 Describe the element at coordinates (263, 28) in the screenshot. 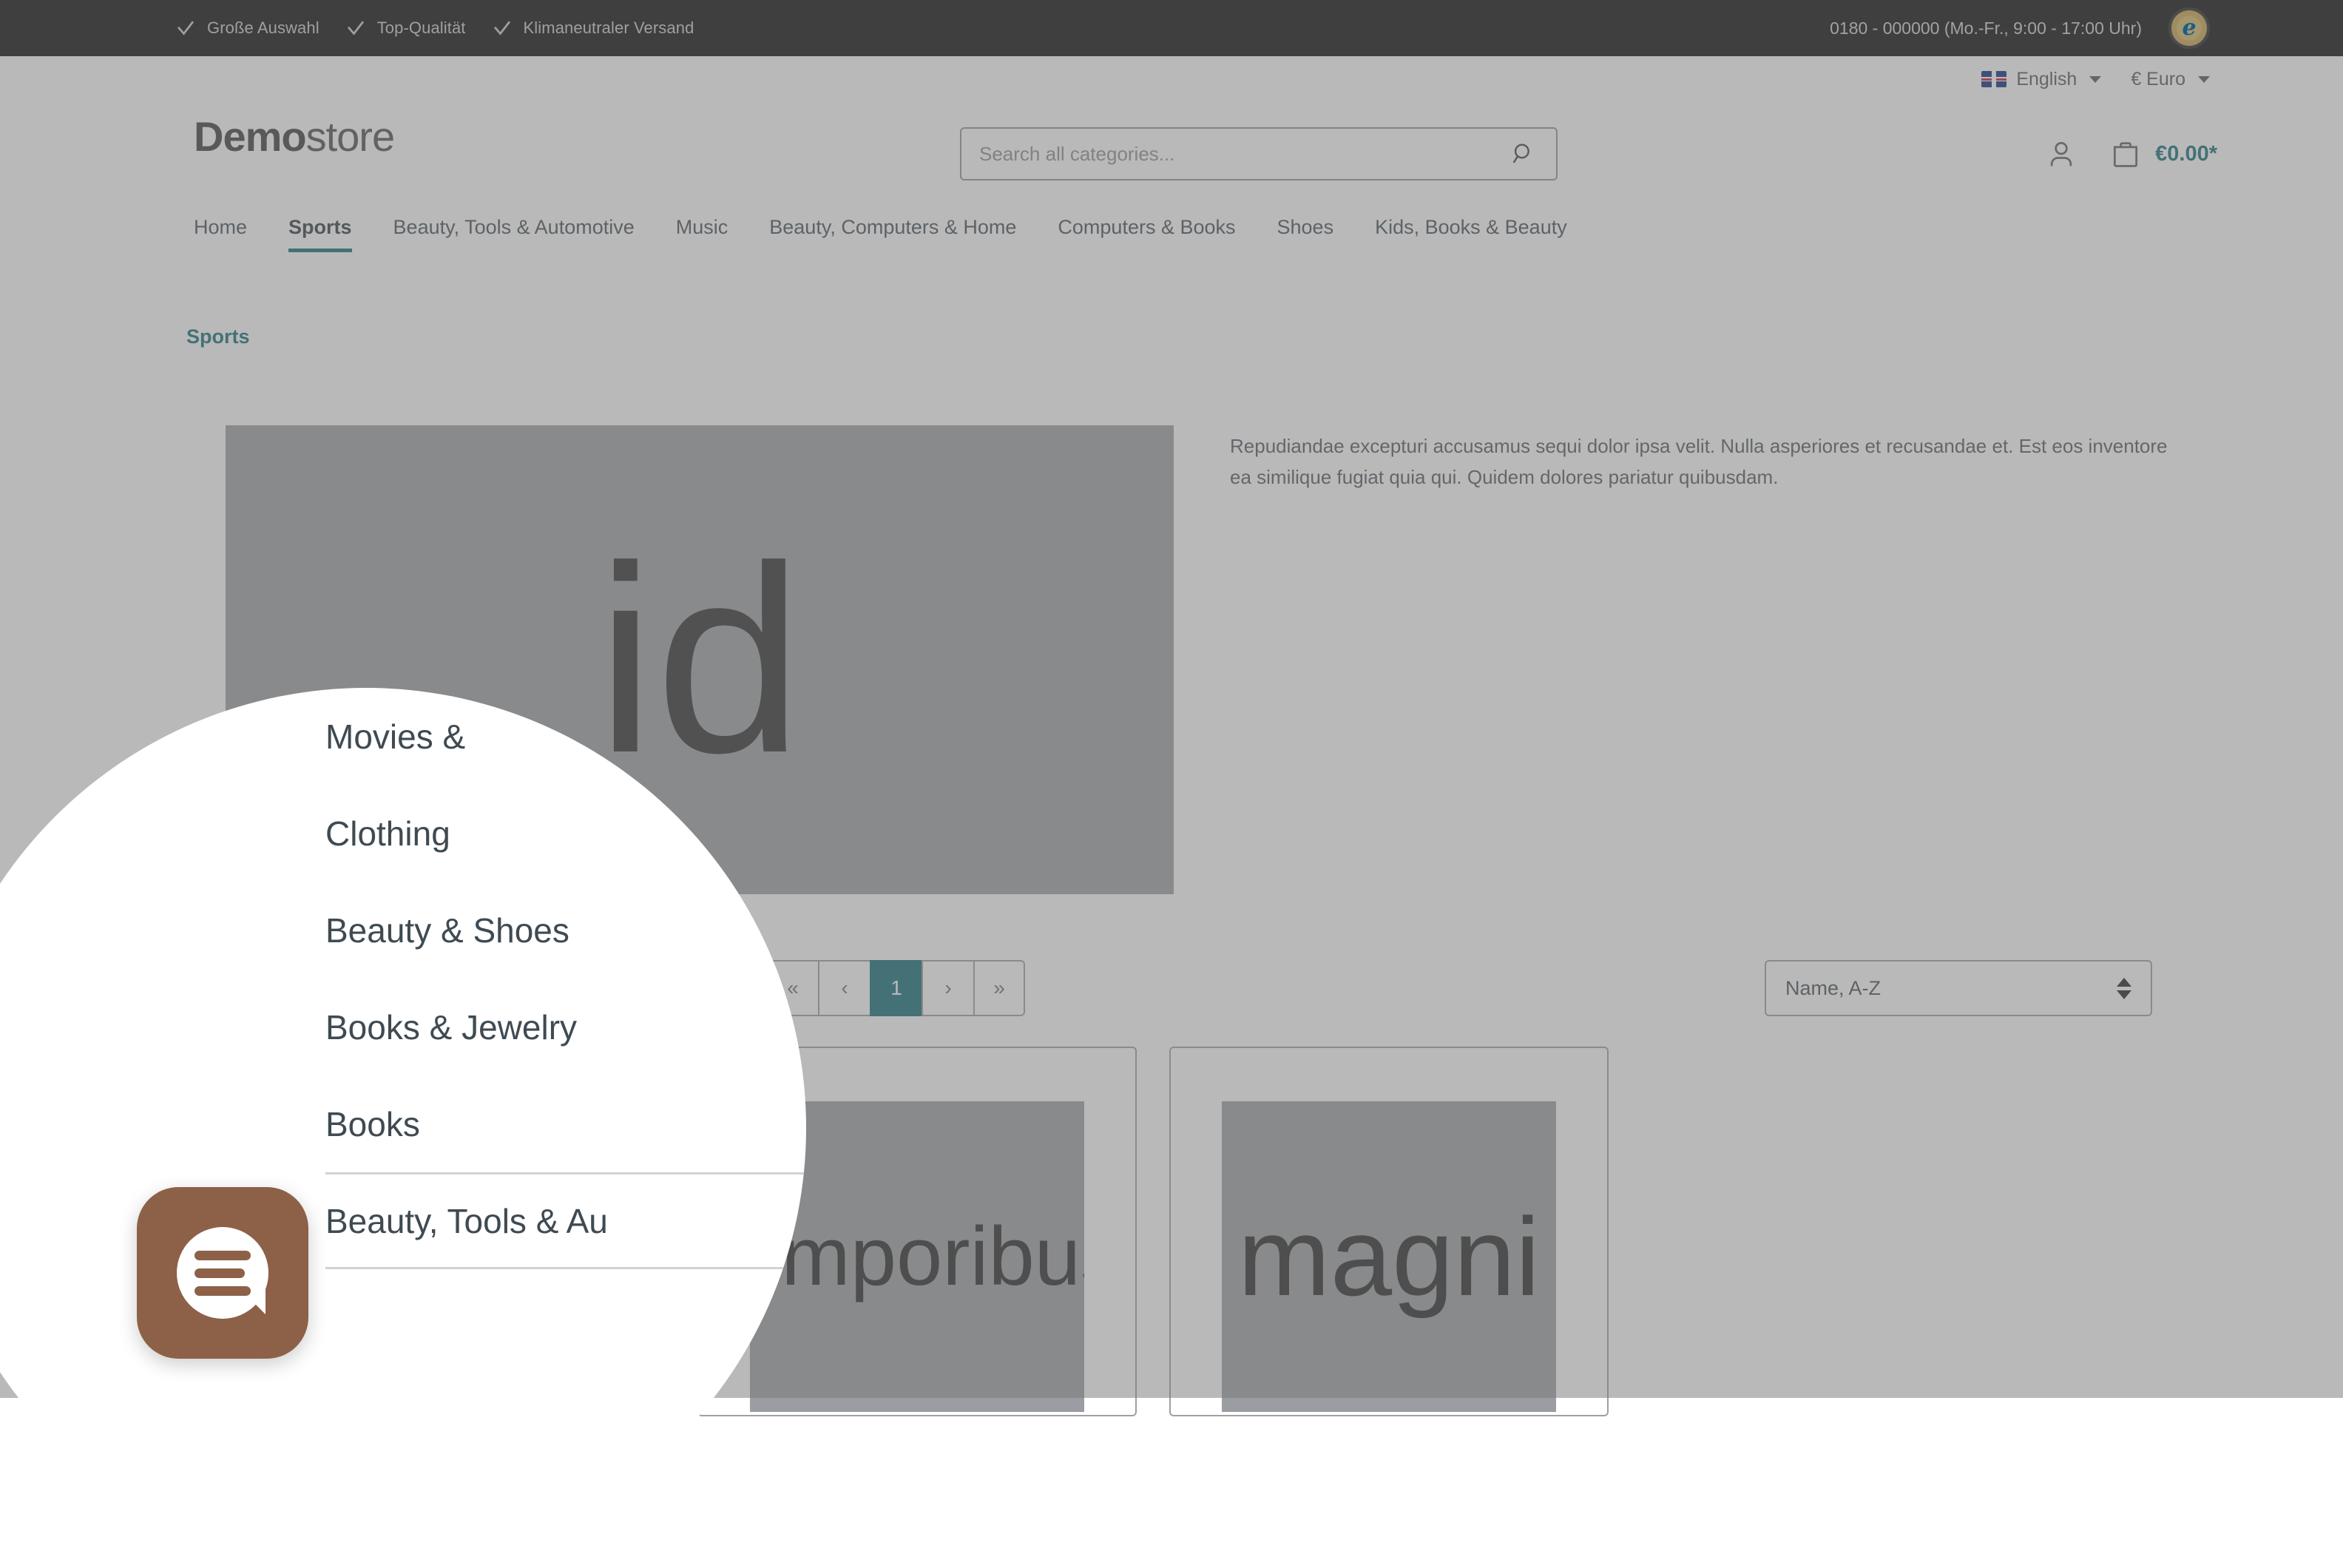

I see `usp-label: Große Auswahl` at that location.